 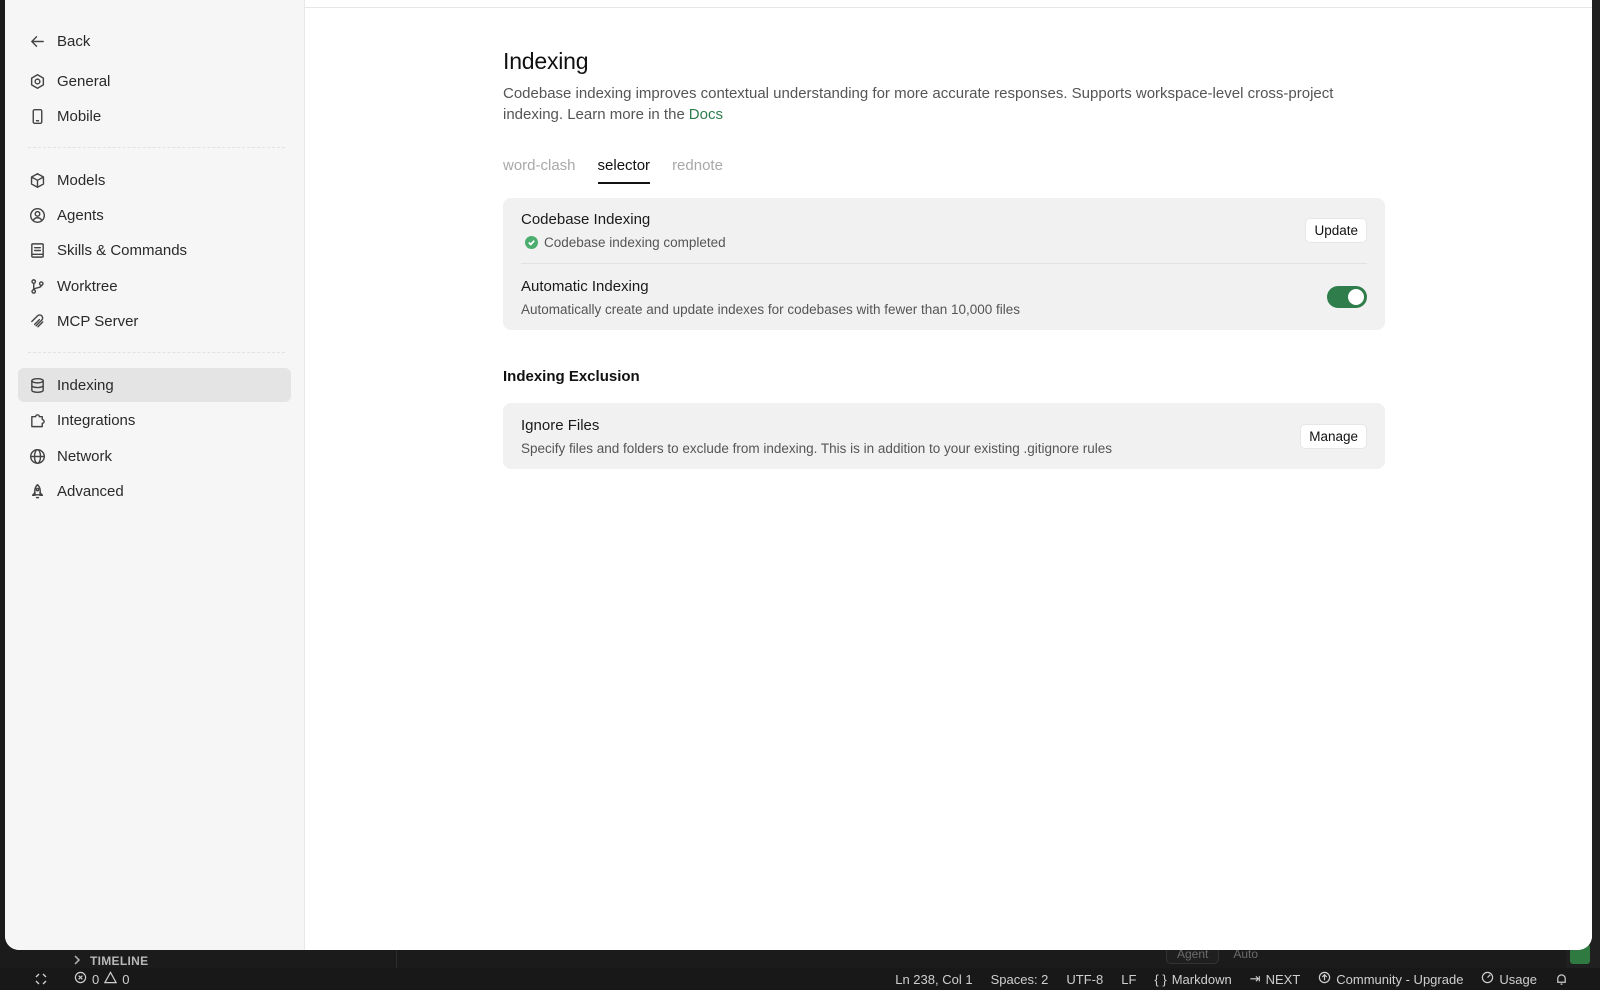 I want to click on sidebar-item-general: General, so click(x=154, y=81).